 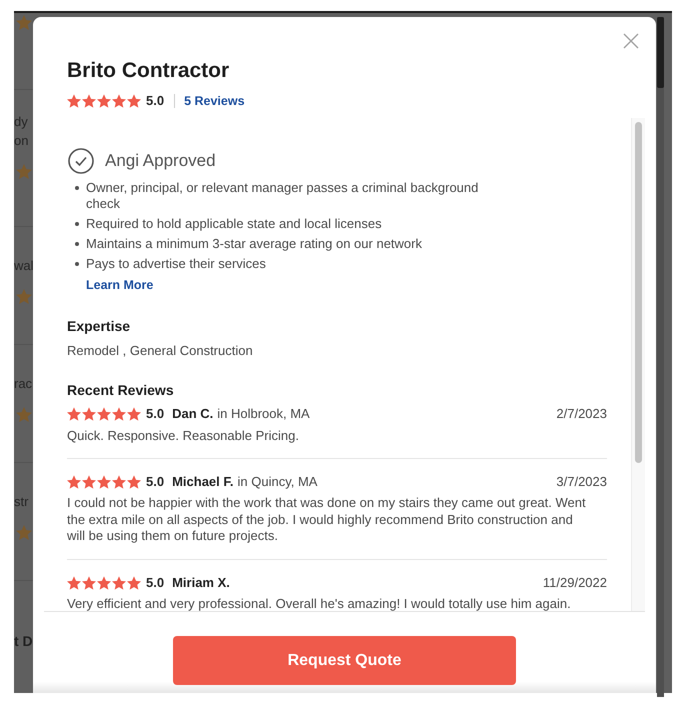 I want to click on background-listing-text: dy, so click(x=21, y=122).